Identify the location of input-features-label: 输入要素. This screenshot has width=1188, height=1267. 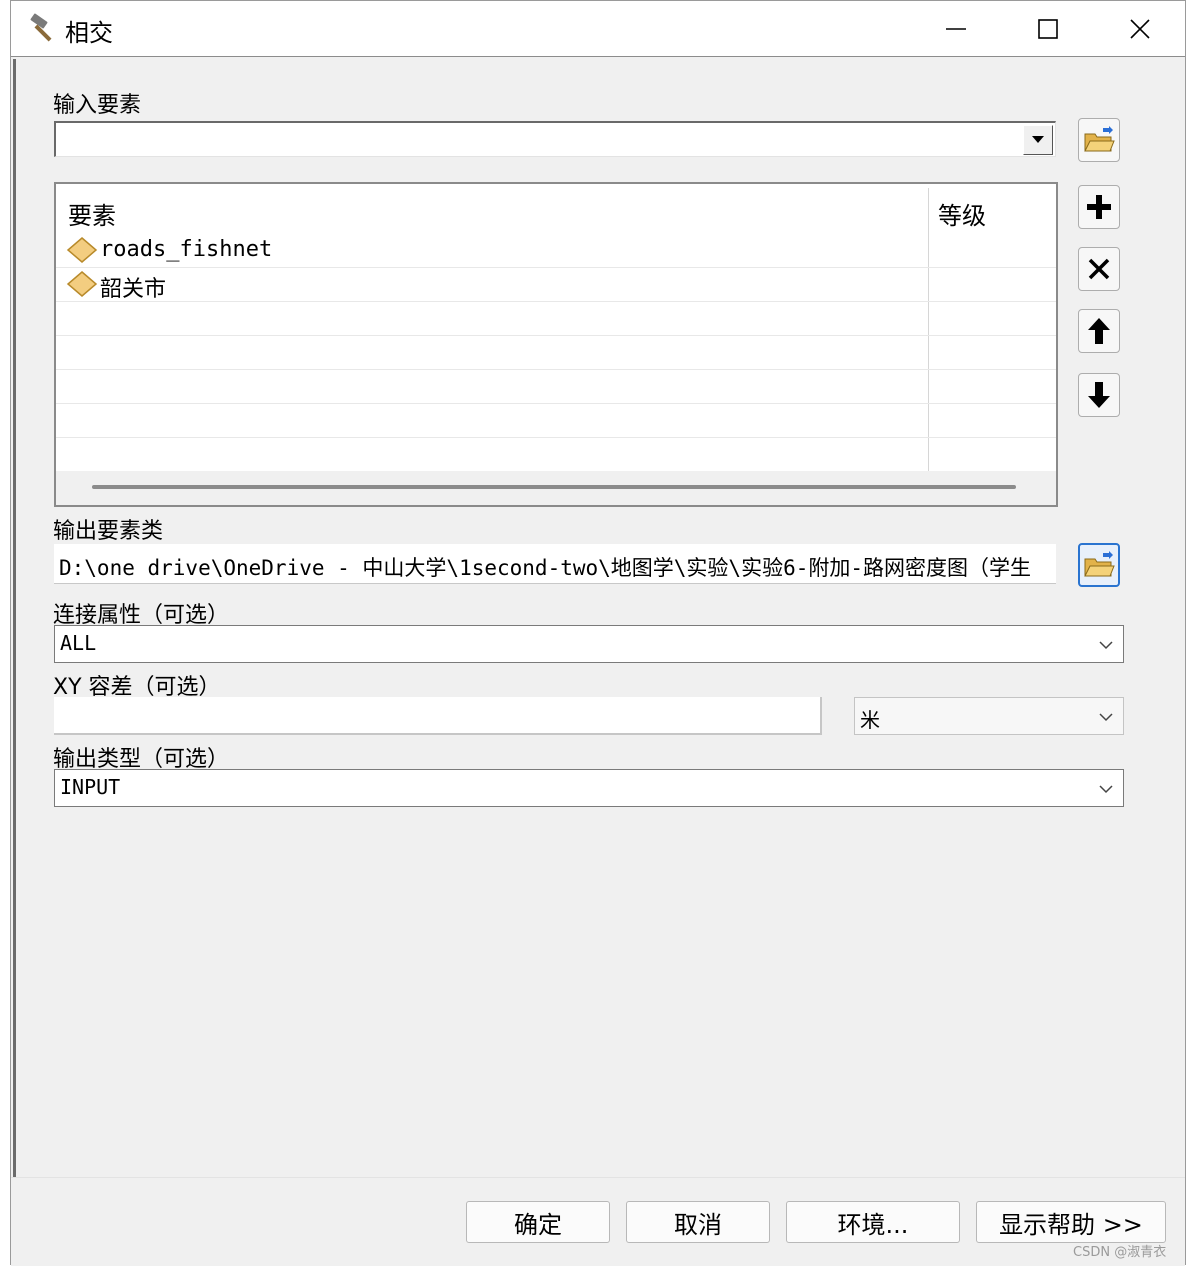
(97, 105).